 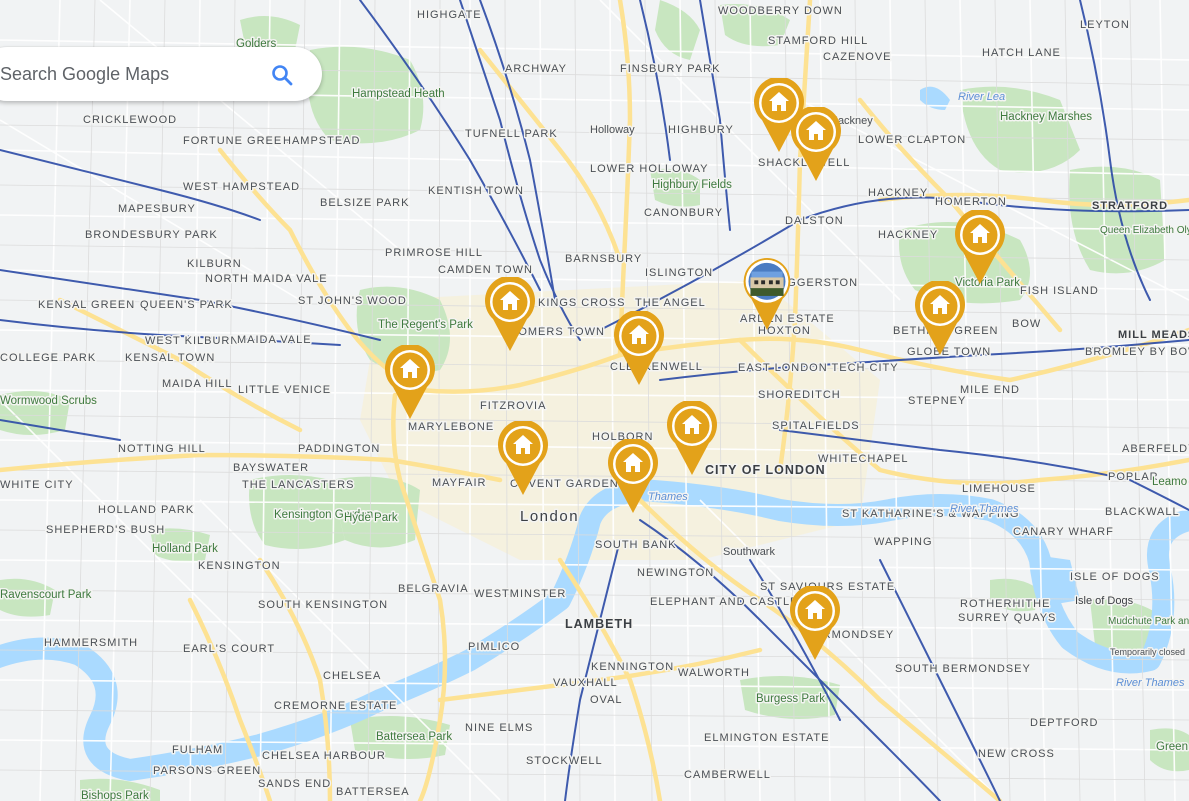 What do you see at coordinates (1147, 652) in the screenshot?
I see `label-temporarily-closed: Temporarily closed` at bounding box center [1147, 652].